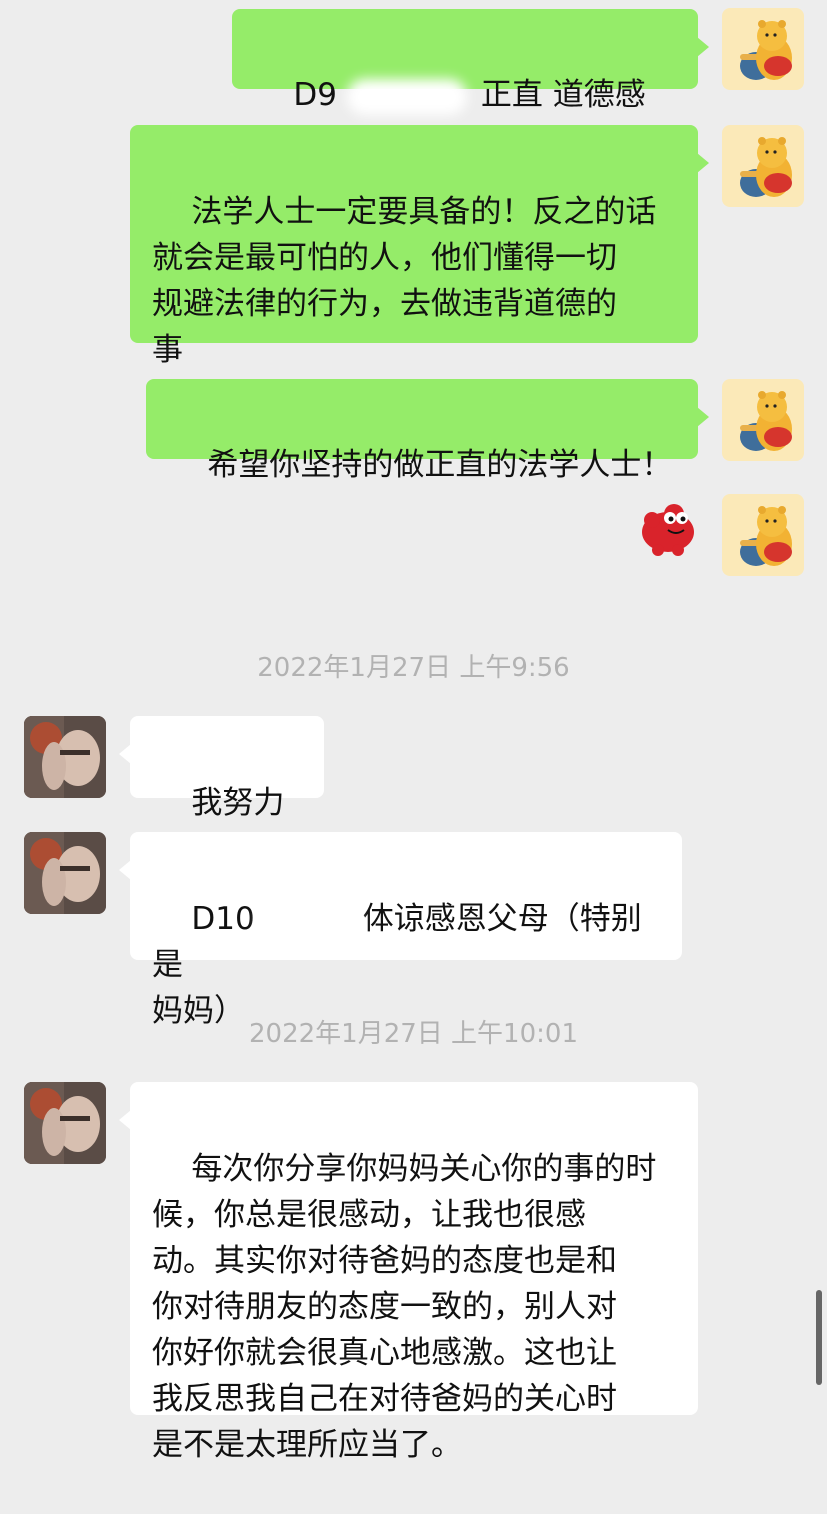 The height and width of the screenshot is (1514, 827). Describe the element at coordinates (427, 431) in the screenshot. I see `message-bubble: 希望你坚持的做正直的法学人士！` at that location.